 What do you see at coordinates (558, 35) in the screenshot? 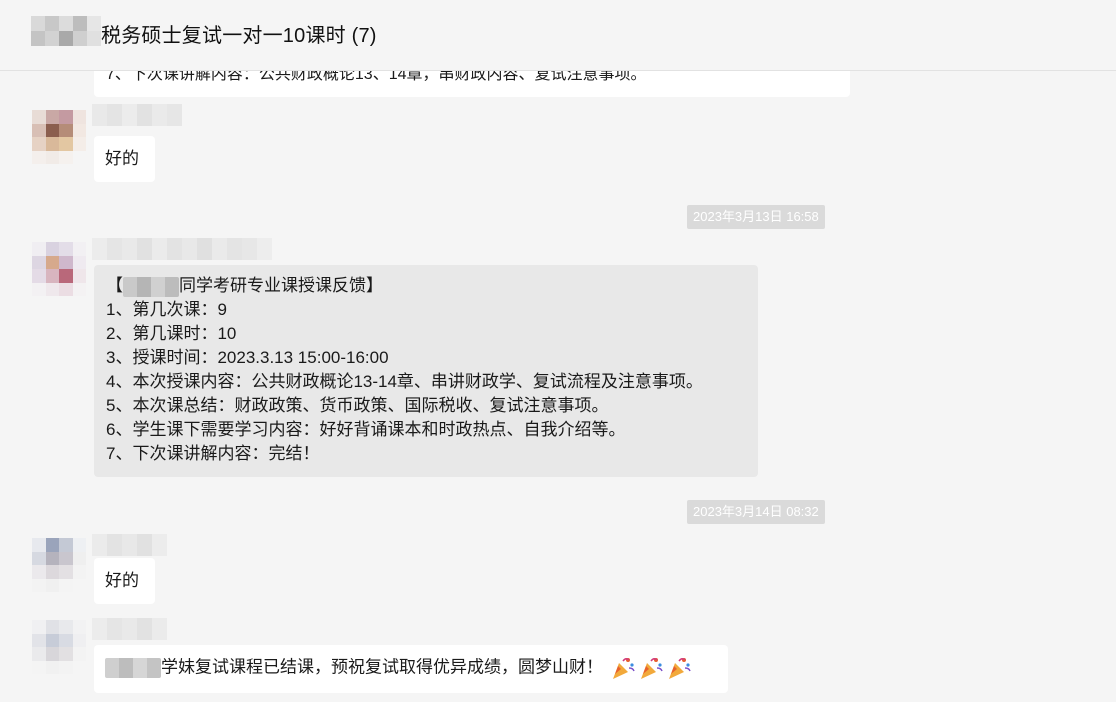
I see `chat-header: 税务硕士复试一对一10课时 (7)` at bounding box center [558, 35].